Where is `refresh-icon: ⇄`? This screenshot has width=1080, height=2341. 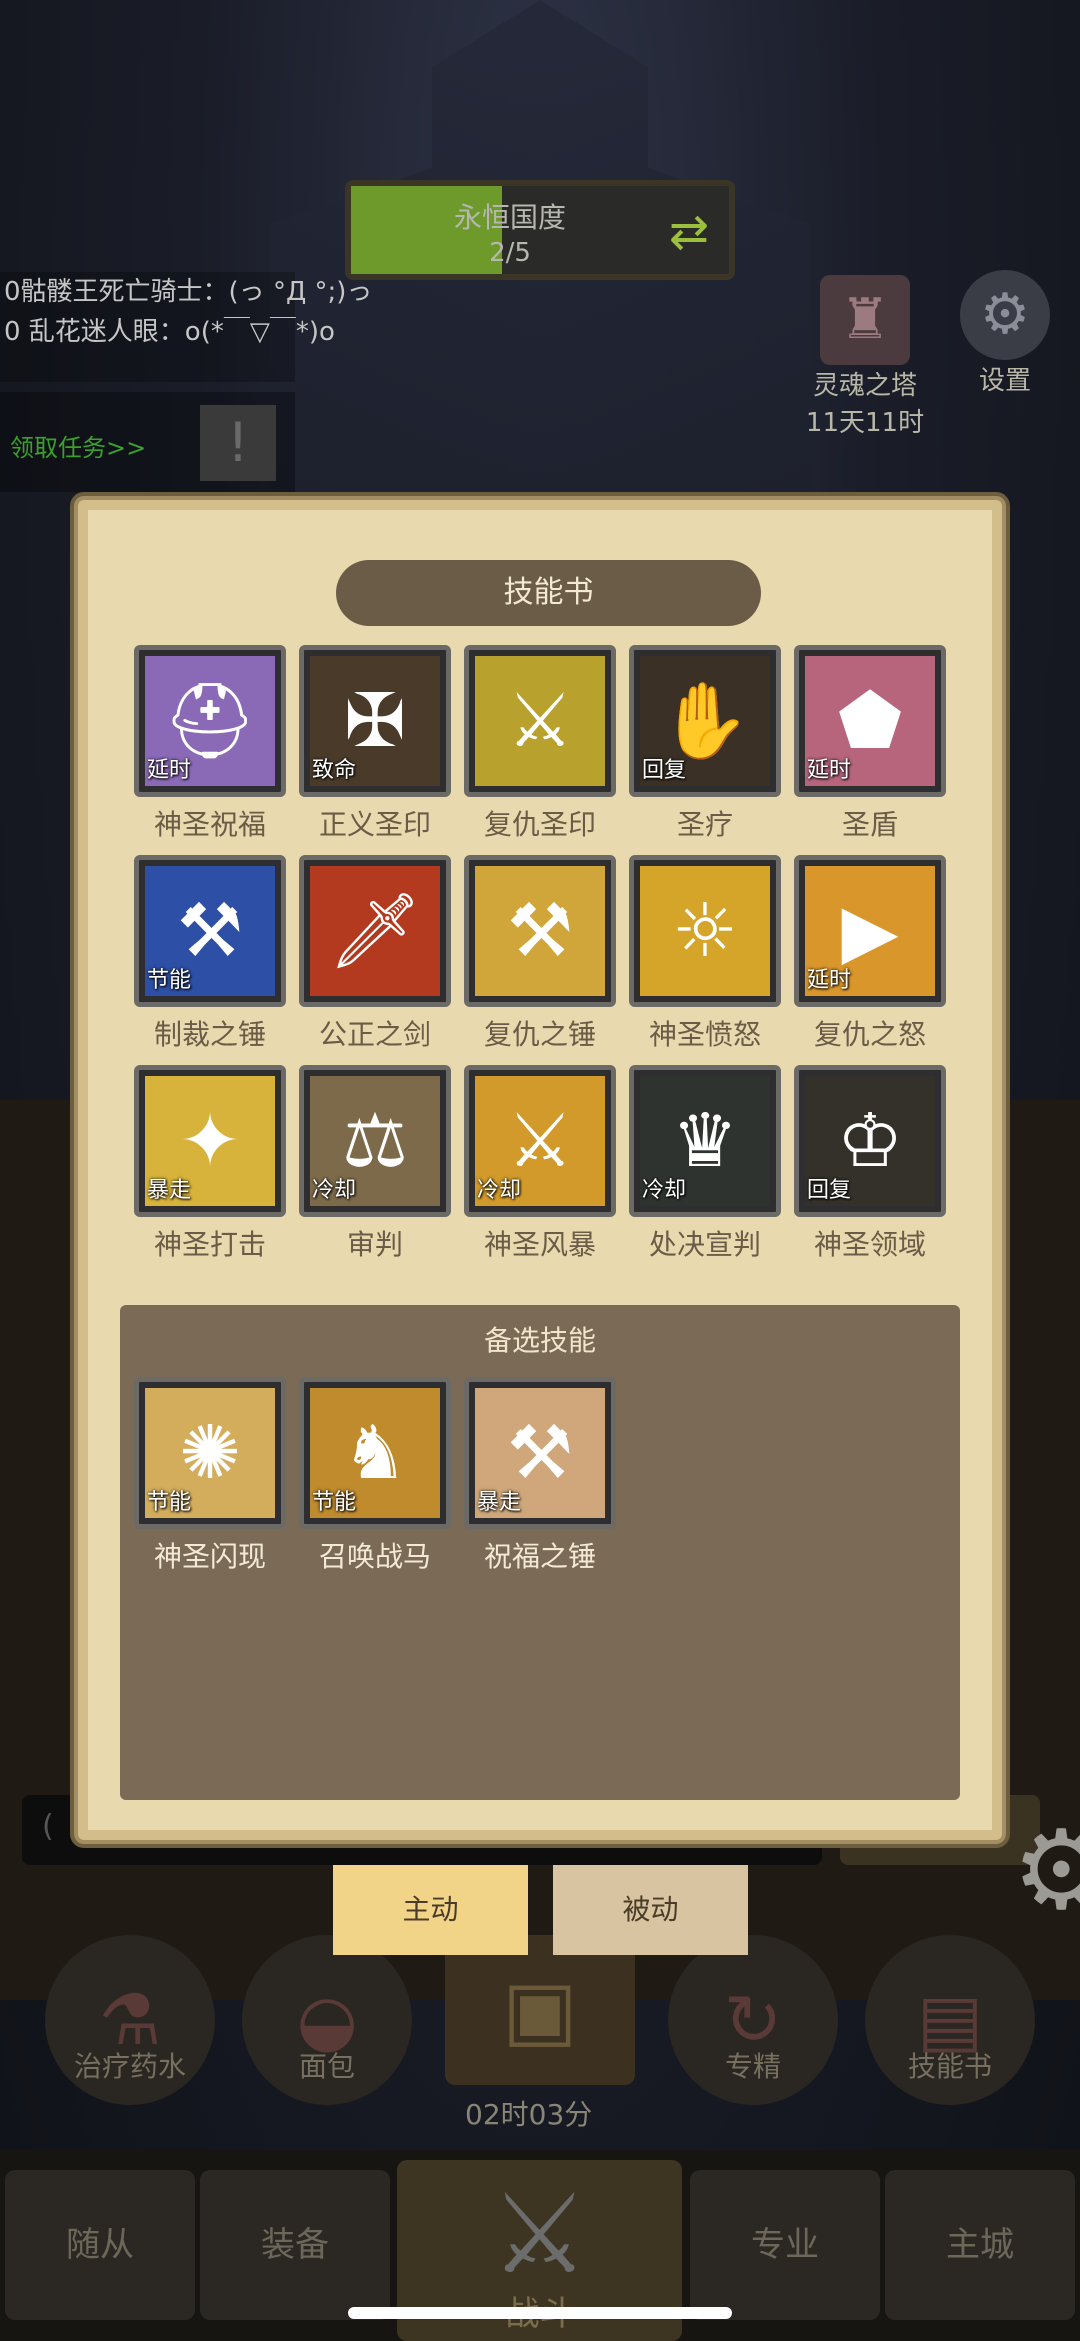
refresh-icon: ⇄ is located at coordinates (689, 232).